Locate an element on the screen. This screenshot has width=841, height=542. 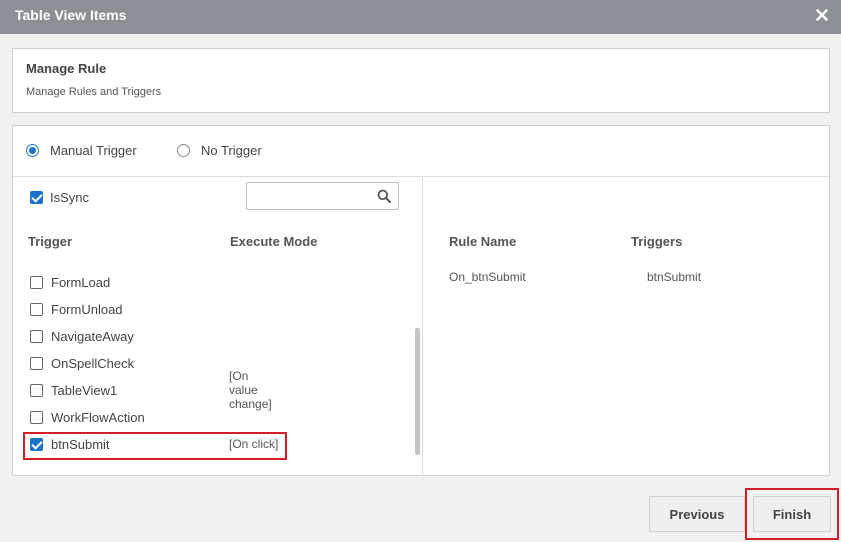
trigger-name: WorkFlowAction is located at coordinates (98, 417).